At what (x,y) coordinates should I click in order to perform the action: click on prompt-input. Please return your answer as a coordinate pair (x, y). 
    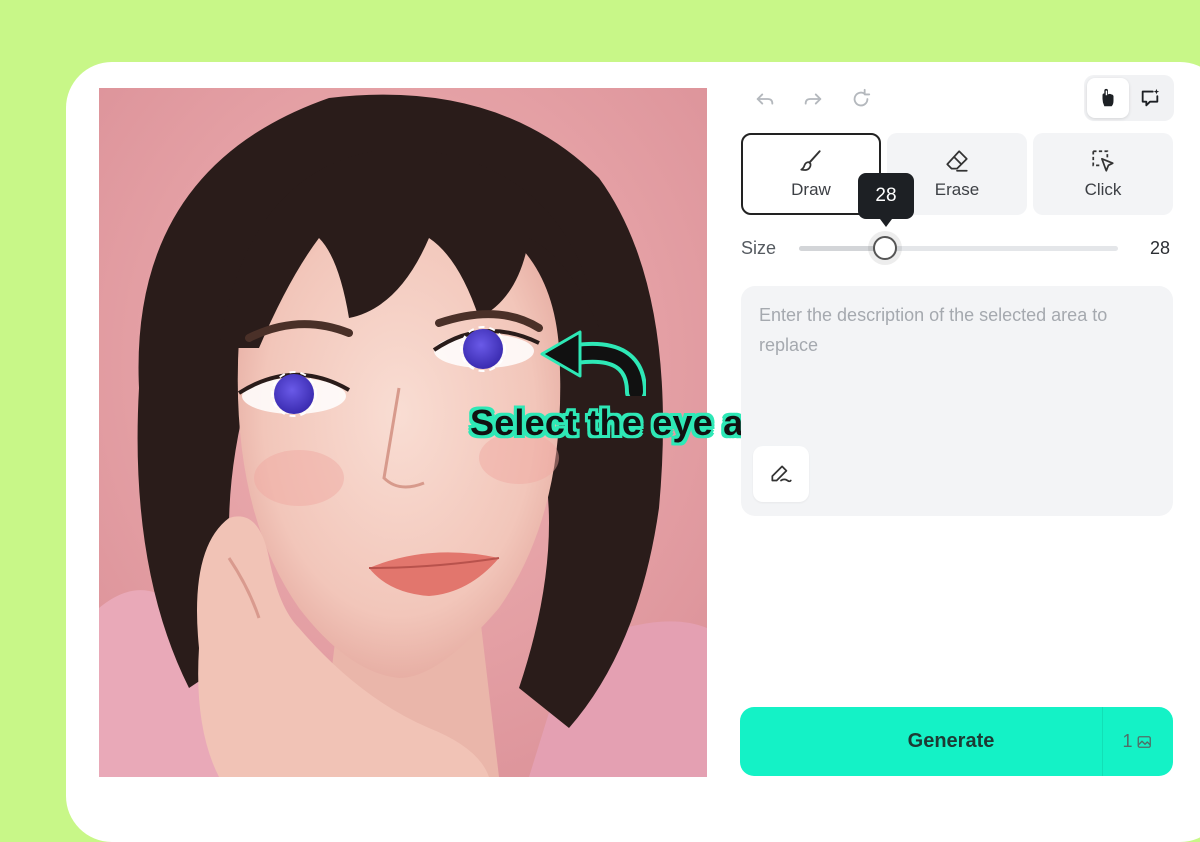
    Looking at the image, I should click on (957, 370).